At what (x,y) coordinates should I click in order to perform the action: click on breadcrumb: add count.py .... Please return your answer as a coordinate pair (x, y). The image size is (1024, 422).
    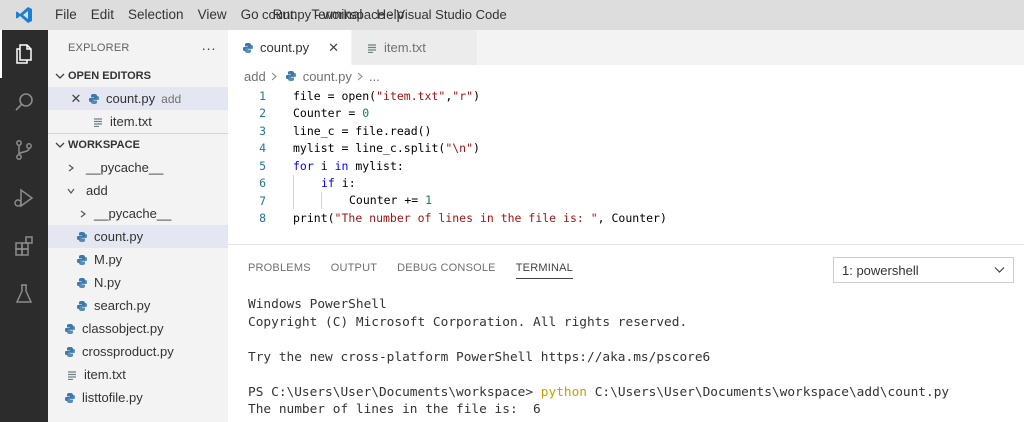
    Looking at the image, I should click on (626, 76).